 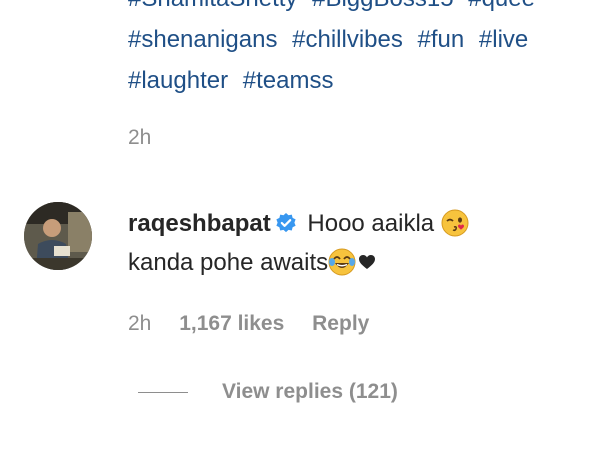 I want to click on verified-badge-icon, so click(x=286, y=220).